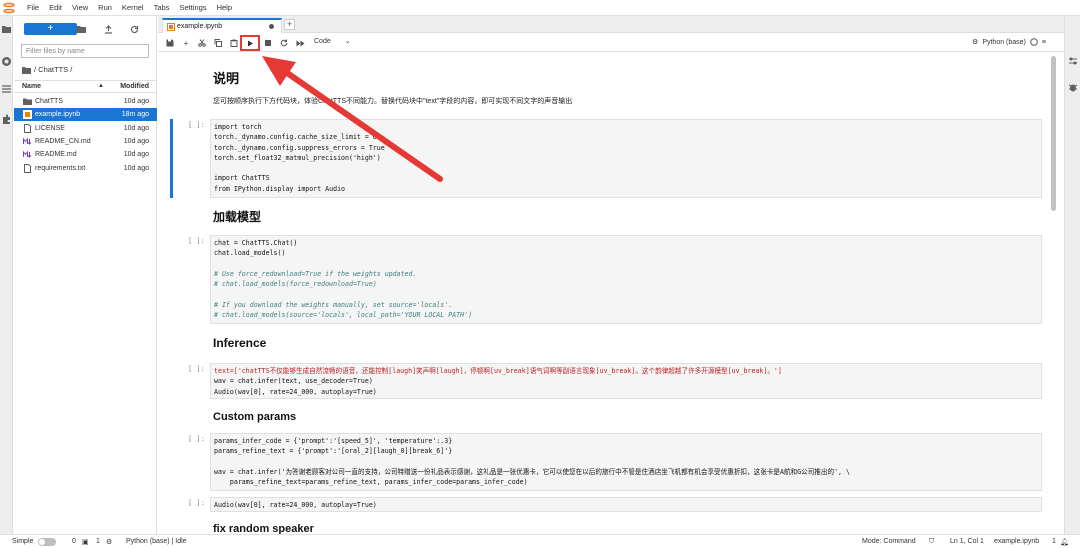  I want to click on shield-icon: ⛉, so click(932, 541).